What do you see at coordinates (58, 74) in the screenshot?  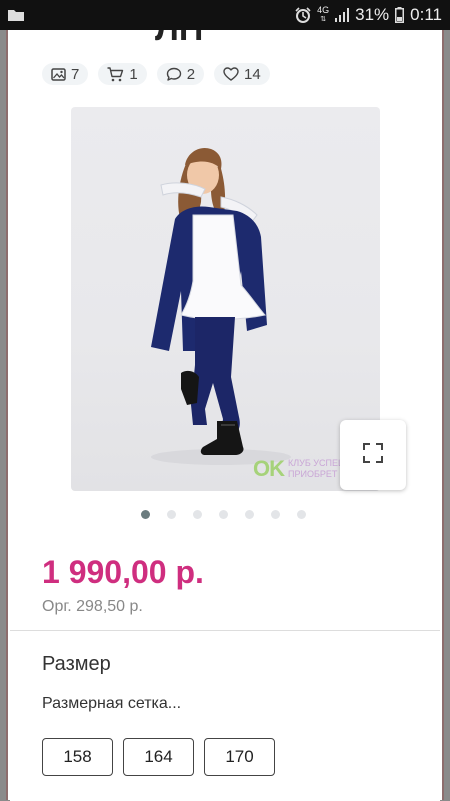 I see `image-icon` at bounding box center [58, 74].